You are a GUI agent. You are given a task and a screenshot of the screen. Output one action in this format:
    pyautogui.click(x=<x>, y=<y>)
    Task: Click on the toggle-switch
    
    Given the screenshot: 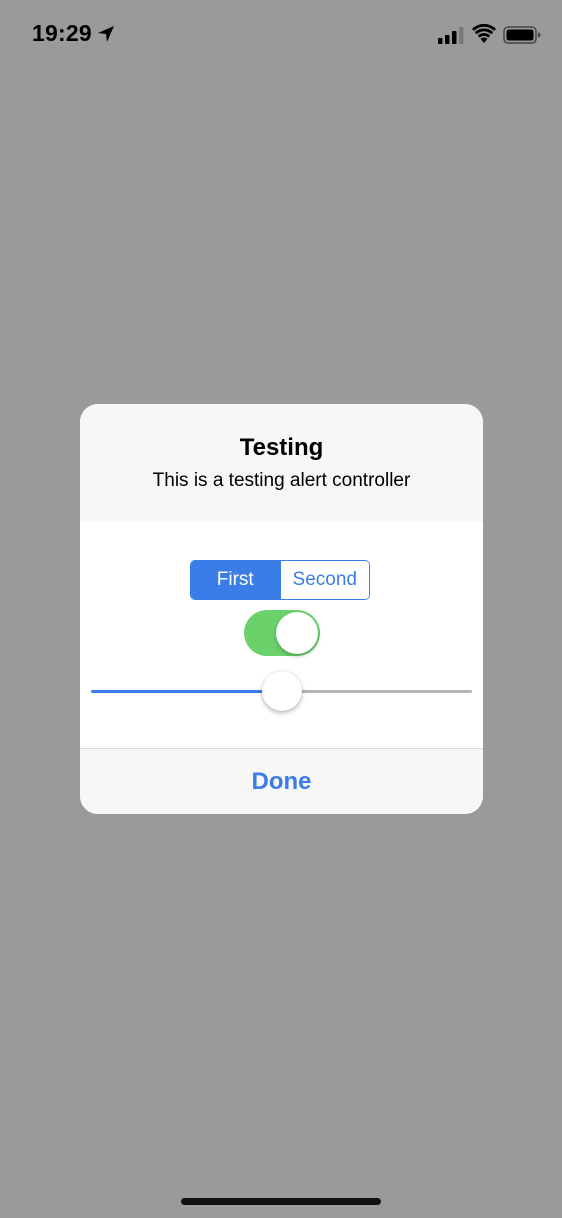 What is the action you would take?
    pyautogui.click(x=282, y=633)
    